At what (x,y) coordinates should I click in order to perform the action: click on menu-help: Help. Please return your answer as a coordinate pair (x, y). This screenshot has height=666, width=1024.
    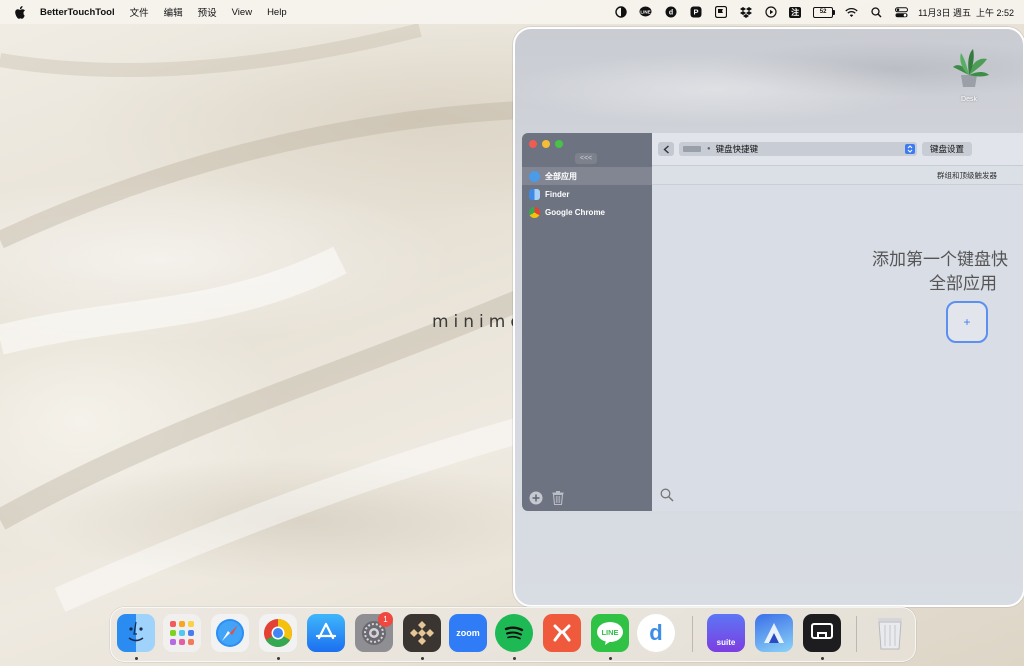
    Looking at the image, I should click on (277, 12).